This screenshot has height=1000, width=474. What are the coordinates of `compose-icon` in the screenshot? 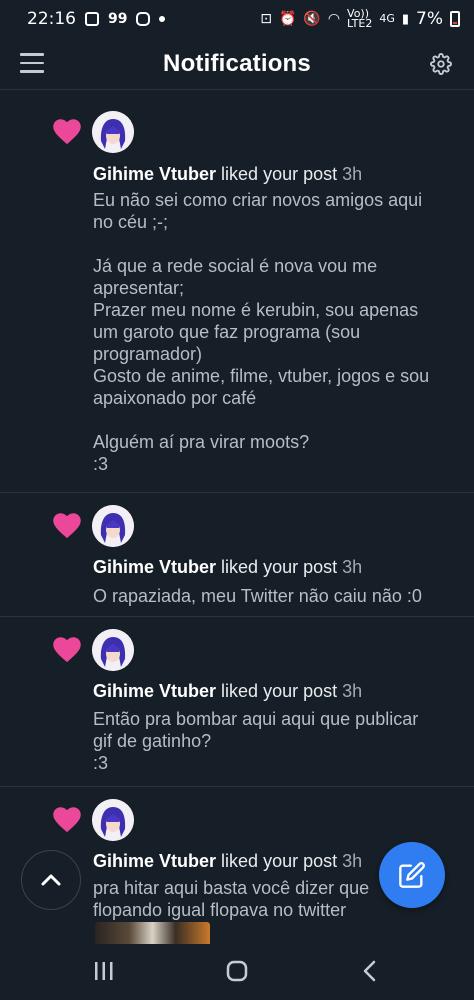 It's located at (412, 875).